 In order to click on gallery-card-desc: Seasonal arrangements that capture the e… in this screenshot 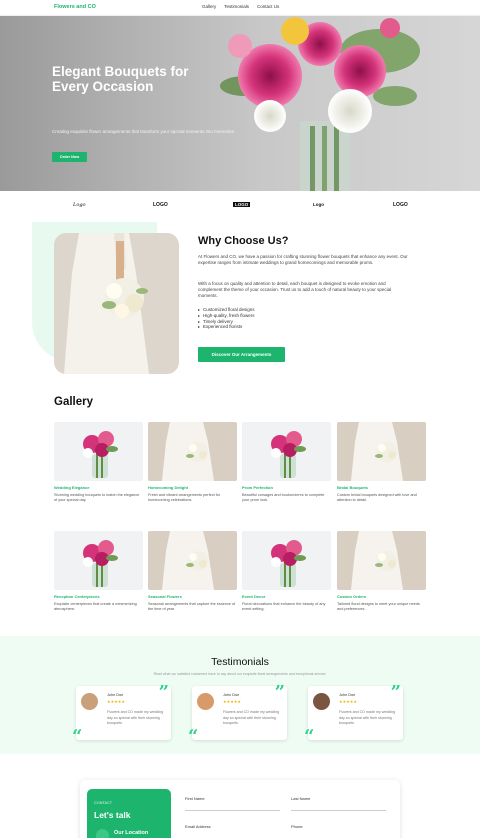, I will do `click(192, 606)`.